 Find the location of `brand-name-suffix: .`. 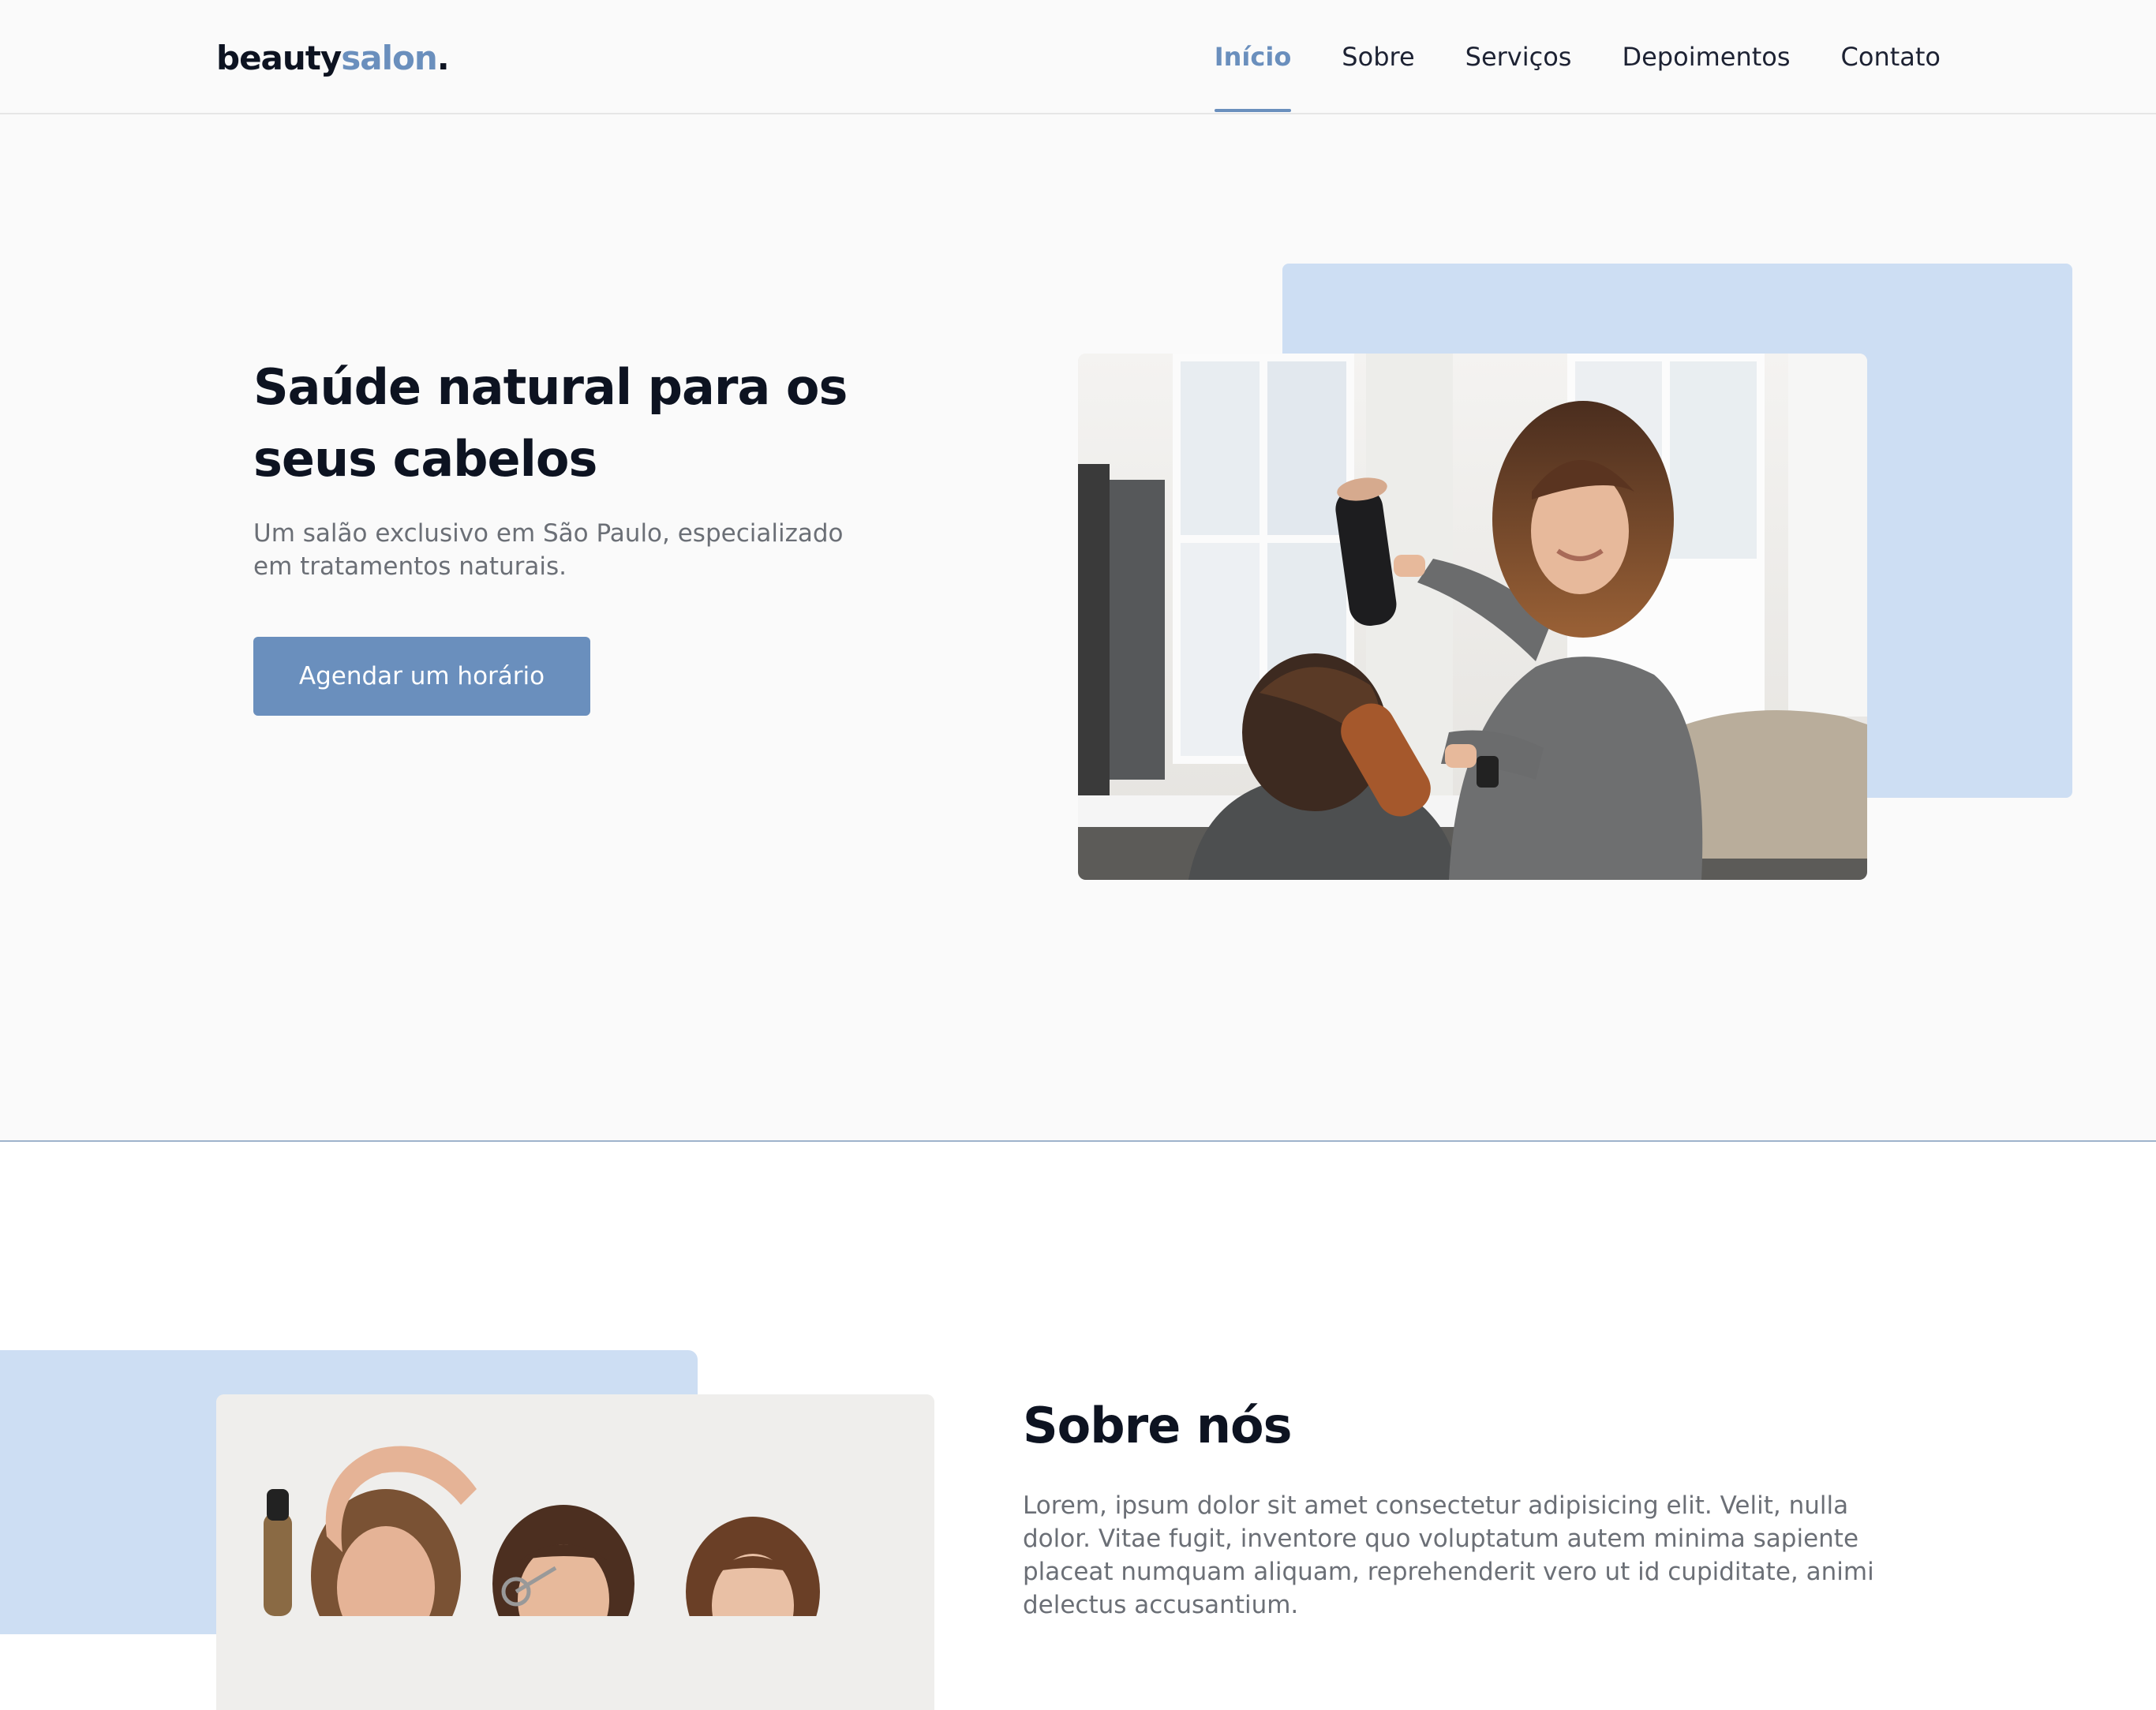

brand-name-suffix: . is located at coordinates (443, 58).